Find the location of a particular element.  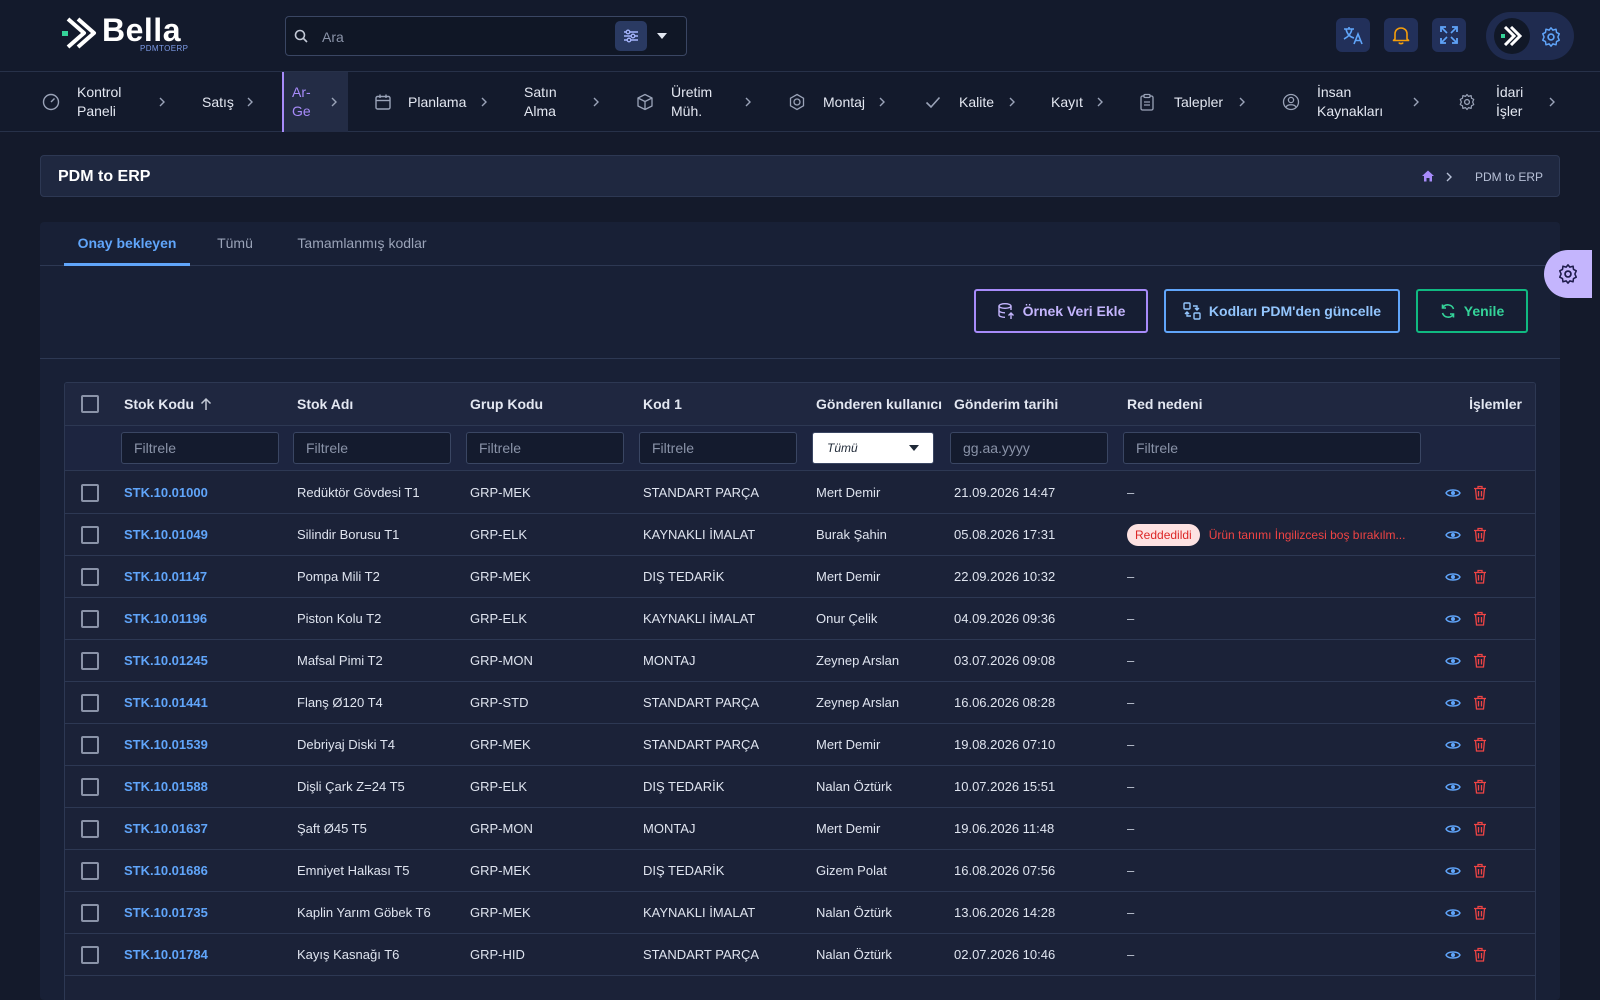

fullscreen-button is located at coordinates (1449, 35).